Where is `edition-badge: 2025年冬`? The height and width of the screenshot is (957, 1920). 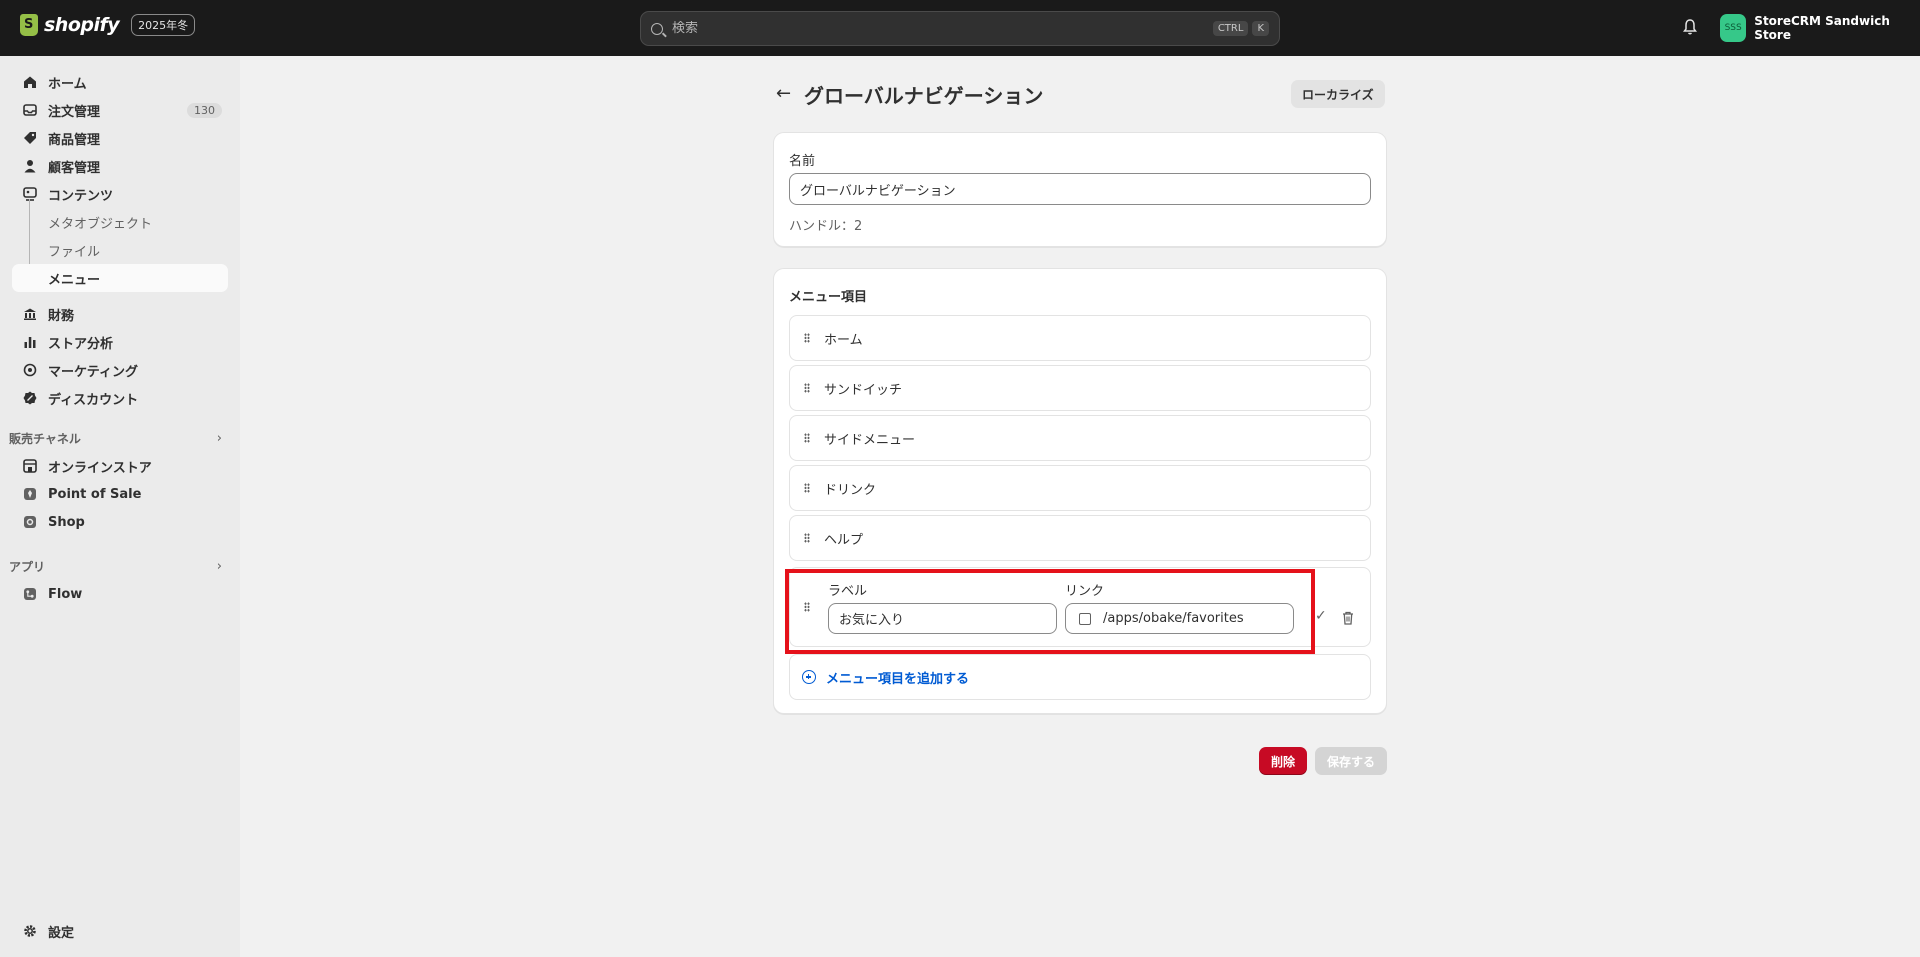 edition-badge: 2025年冬 is located at coordinates (163, 25).